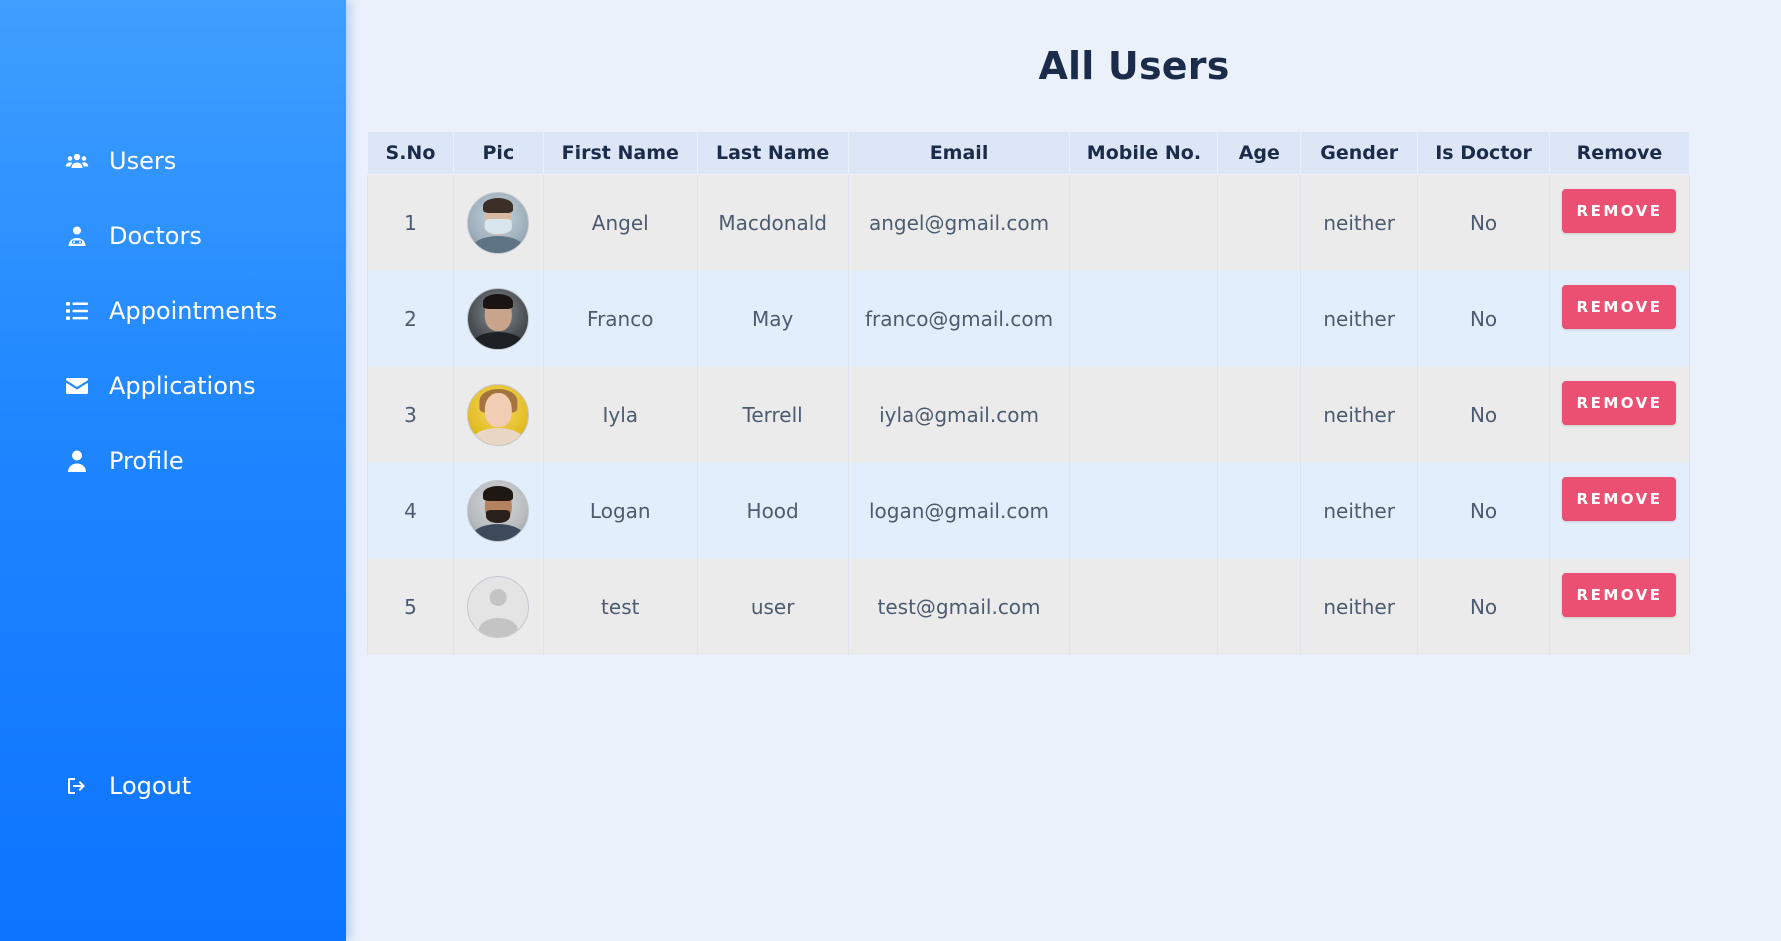 The image size is (1781, 941). Describe the element at coordinates (959, 511) in the screenshot. I see `cell-email: logan@gmail.com` at that location.